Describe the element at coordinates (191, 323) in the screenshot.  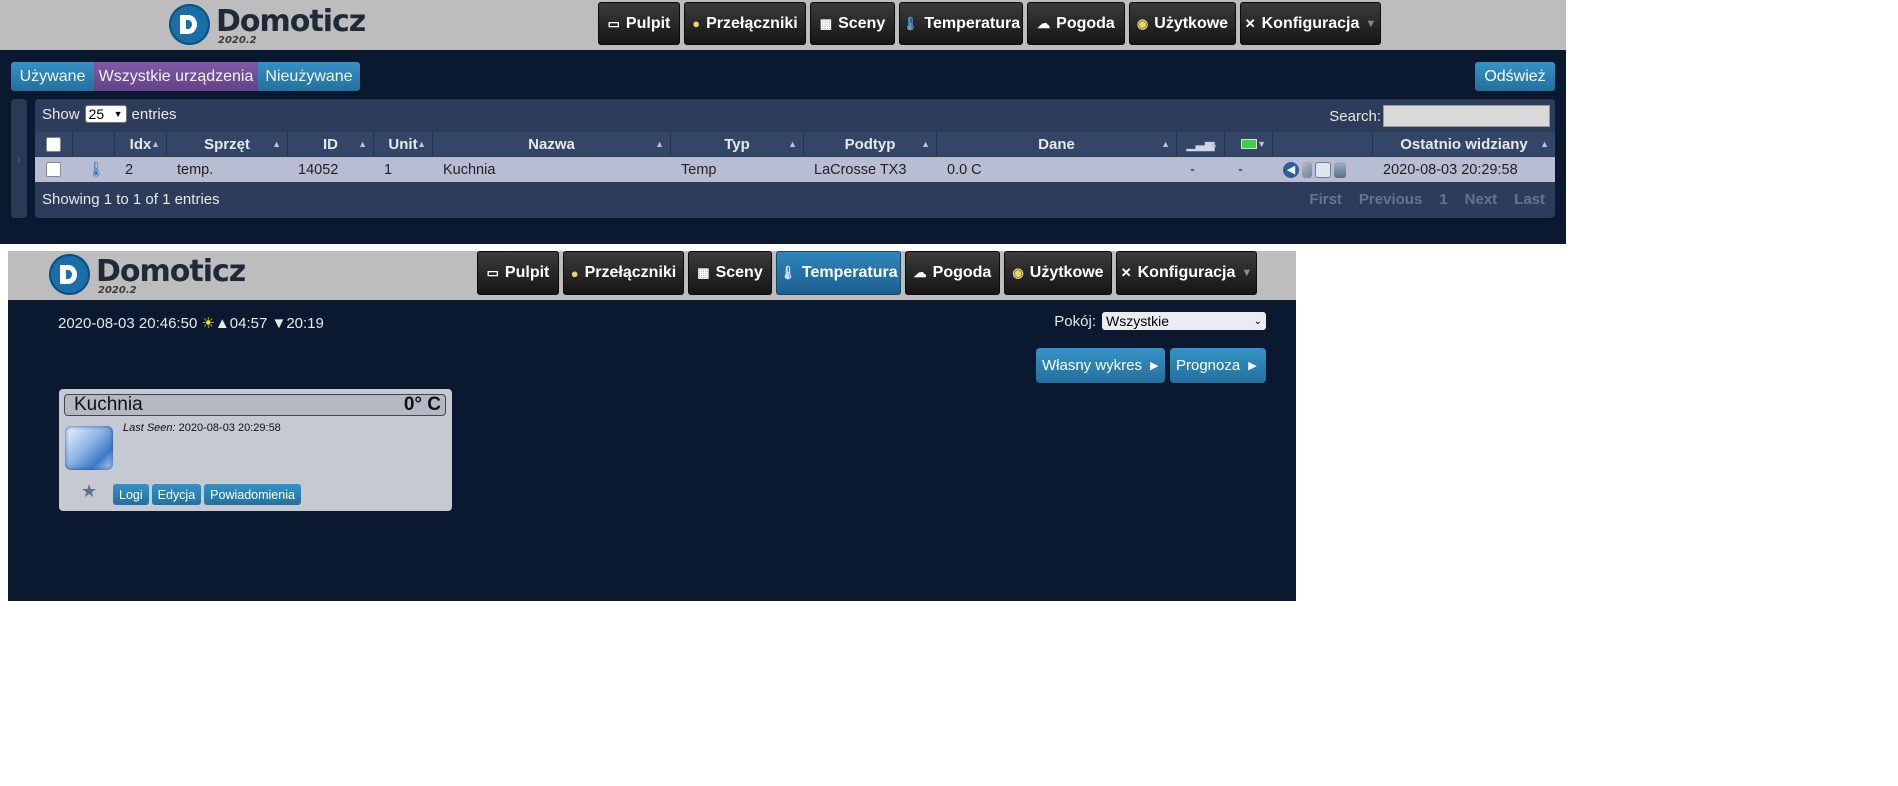
I see `time-sun-info: 2020-08-03 20:46:50 ☀▲04:57 ▼20:19` at that location.